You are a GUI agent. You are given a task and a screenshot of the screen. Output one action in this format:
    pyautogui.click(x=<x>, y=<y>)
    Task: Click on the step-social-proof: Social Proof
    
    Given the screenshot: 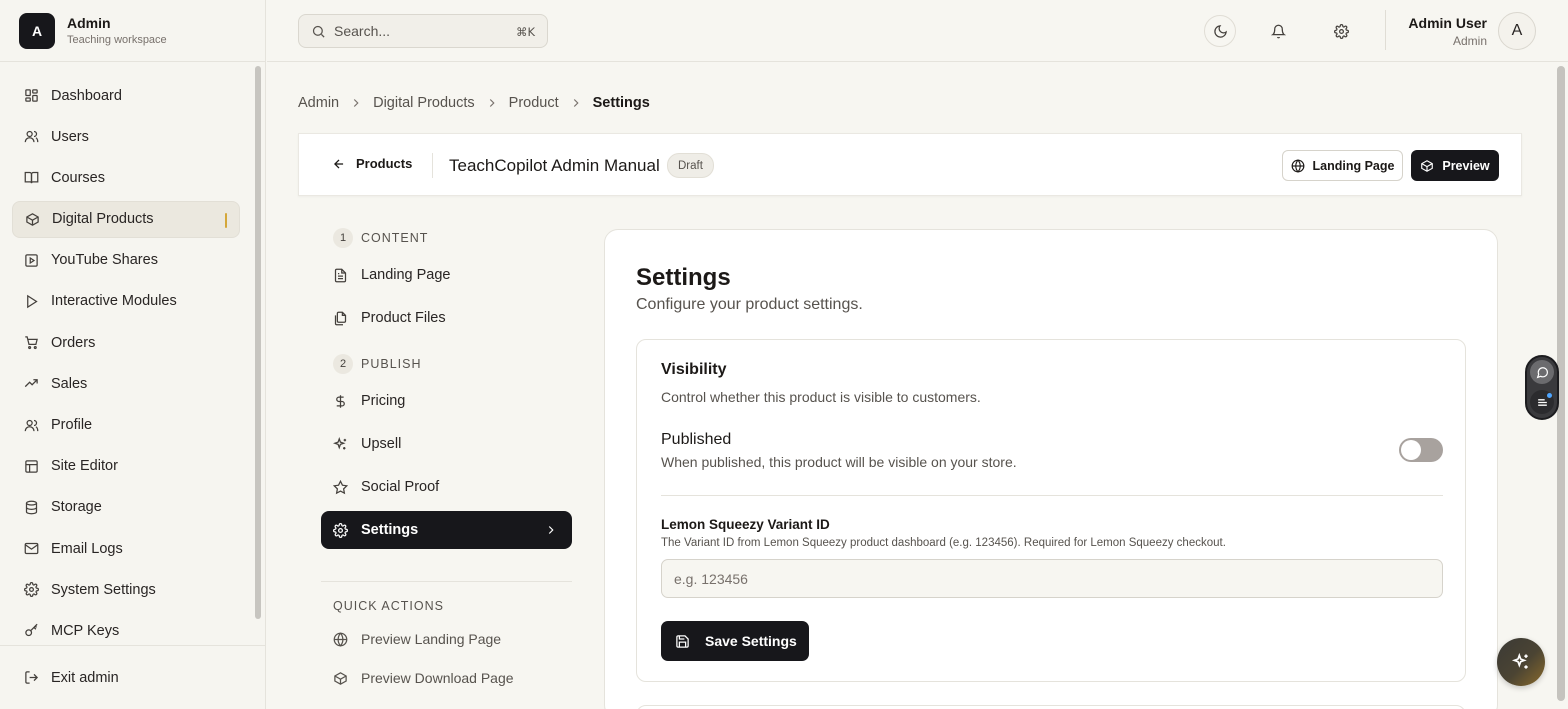 What is the action you would take?
    pyautogui.click(x=446, y=487)
    